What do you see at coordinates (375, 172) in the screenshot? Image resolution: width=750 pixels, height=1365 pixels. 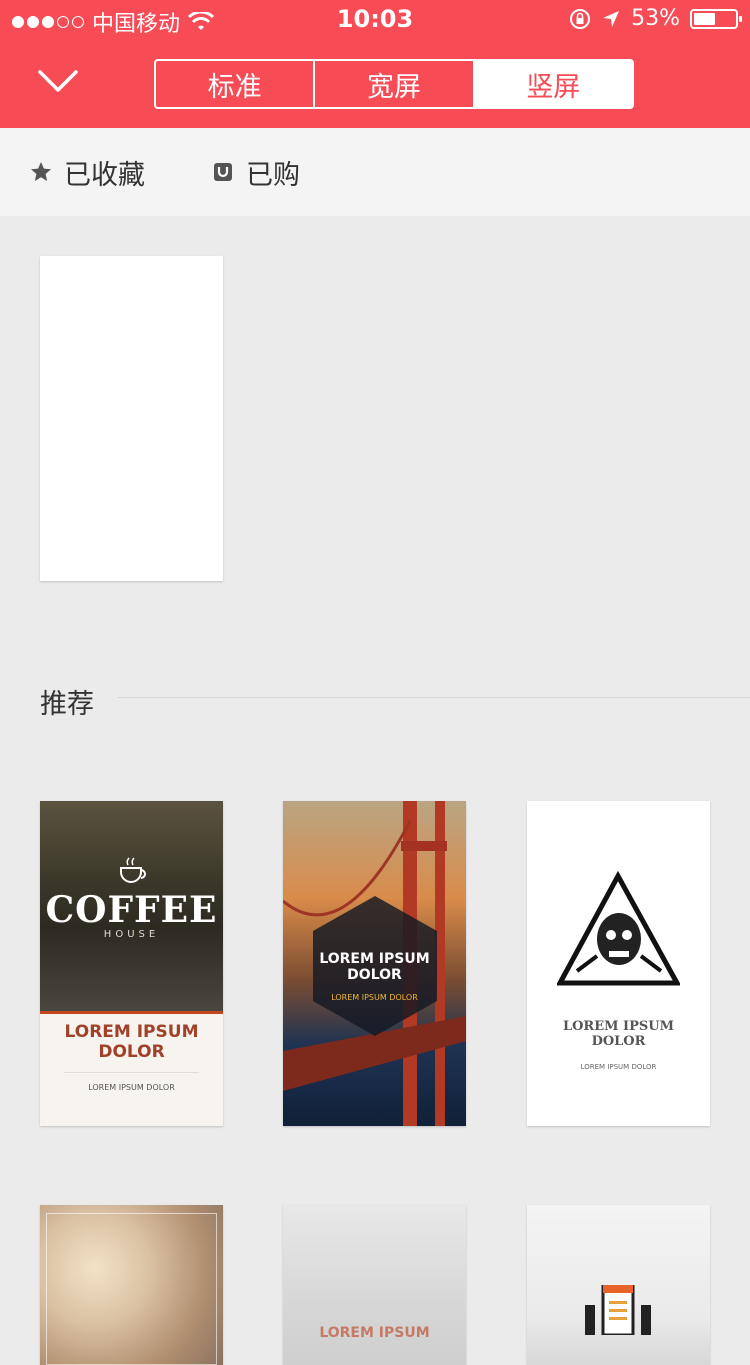 I see `filter-bar: 已收藏 已购` at bounding box center [375, 172].